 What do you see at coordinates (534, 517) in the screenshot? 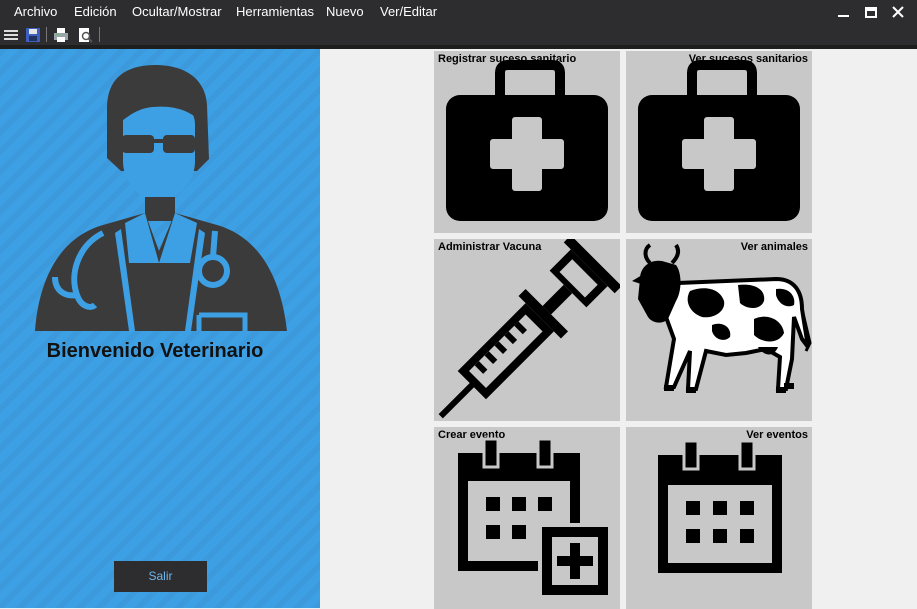
I see `calendar-add-icon` at bounding box center [534, 517].